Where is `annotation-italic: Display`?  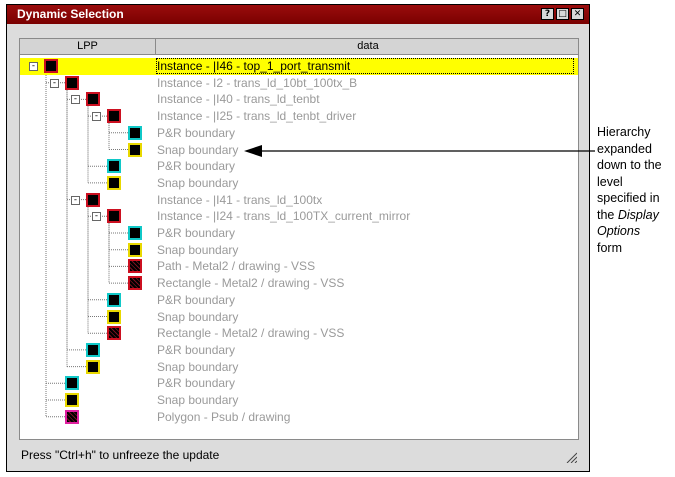
annotation-italic: Display is located at coordinates (638, 214).